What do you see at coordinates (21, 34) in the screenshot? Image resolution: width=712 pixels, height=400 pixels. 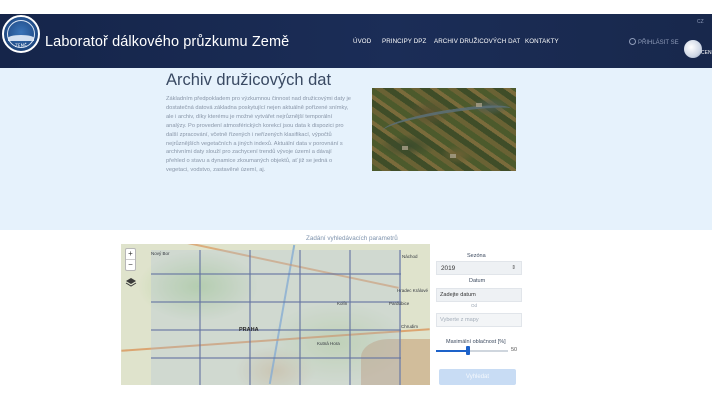 I see `lab-logo: ZEMĚ` at bounding box center [21, 34].